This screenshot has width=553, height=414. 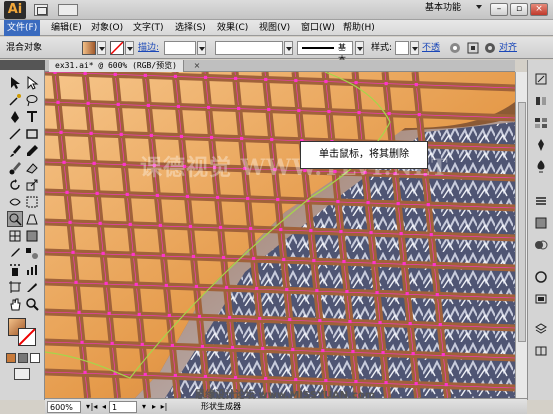 What do you see at coordinates (94, 407) in the screenshot?
I see `first-artboard-button: |◂` at bounding box center [94, 407].